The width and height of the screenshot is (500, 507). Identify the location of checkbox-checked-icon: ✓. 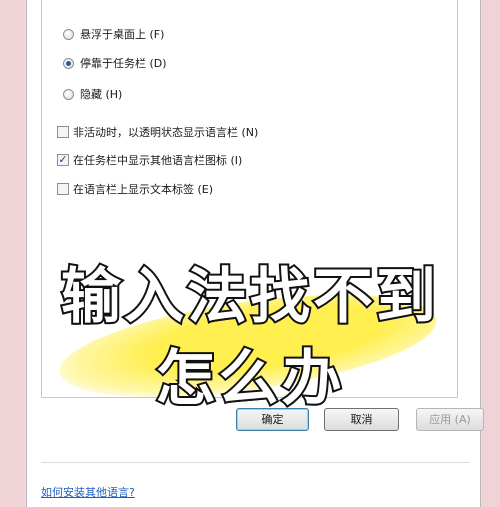
(63, 160).